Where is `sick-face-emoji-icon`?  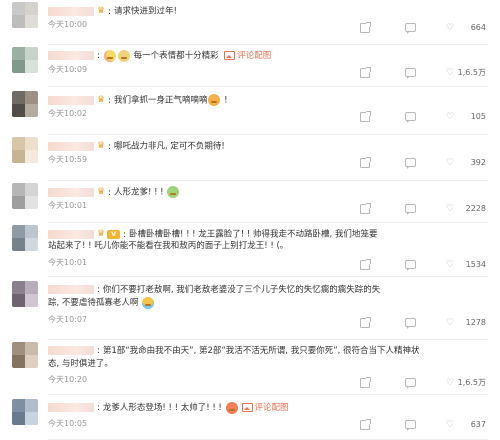
sick-face-emoji-icon is located at coordinates (173, 192).